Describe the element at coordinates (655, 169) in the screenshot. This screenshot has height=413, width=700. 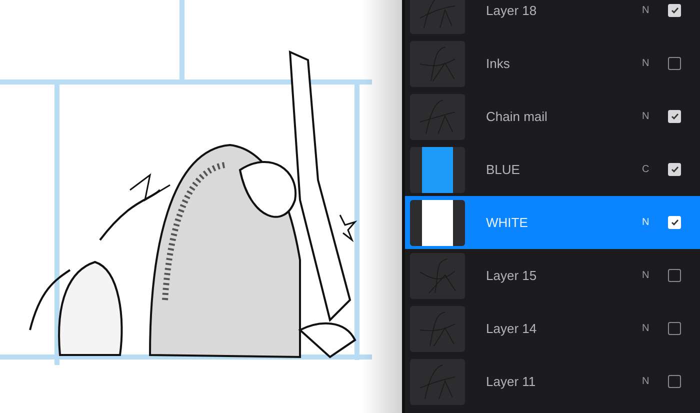
I see `blend-mode-button: C` at that location.